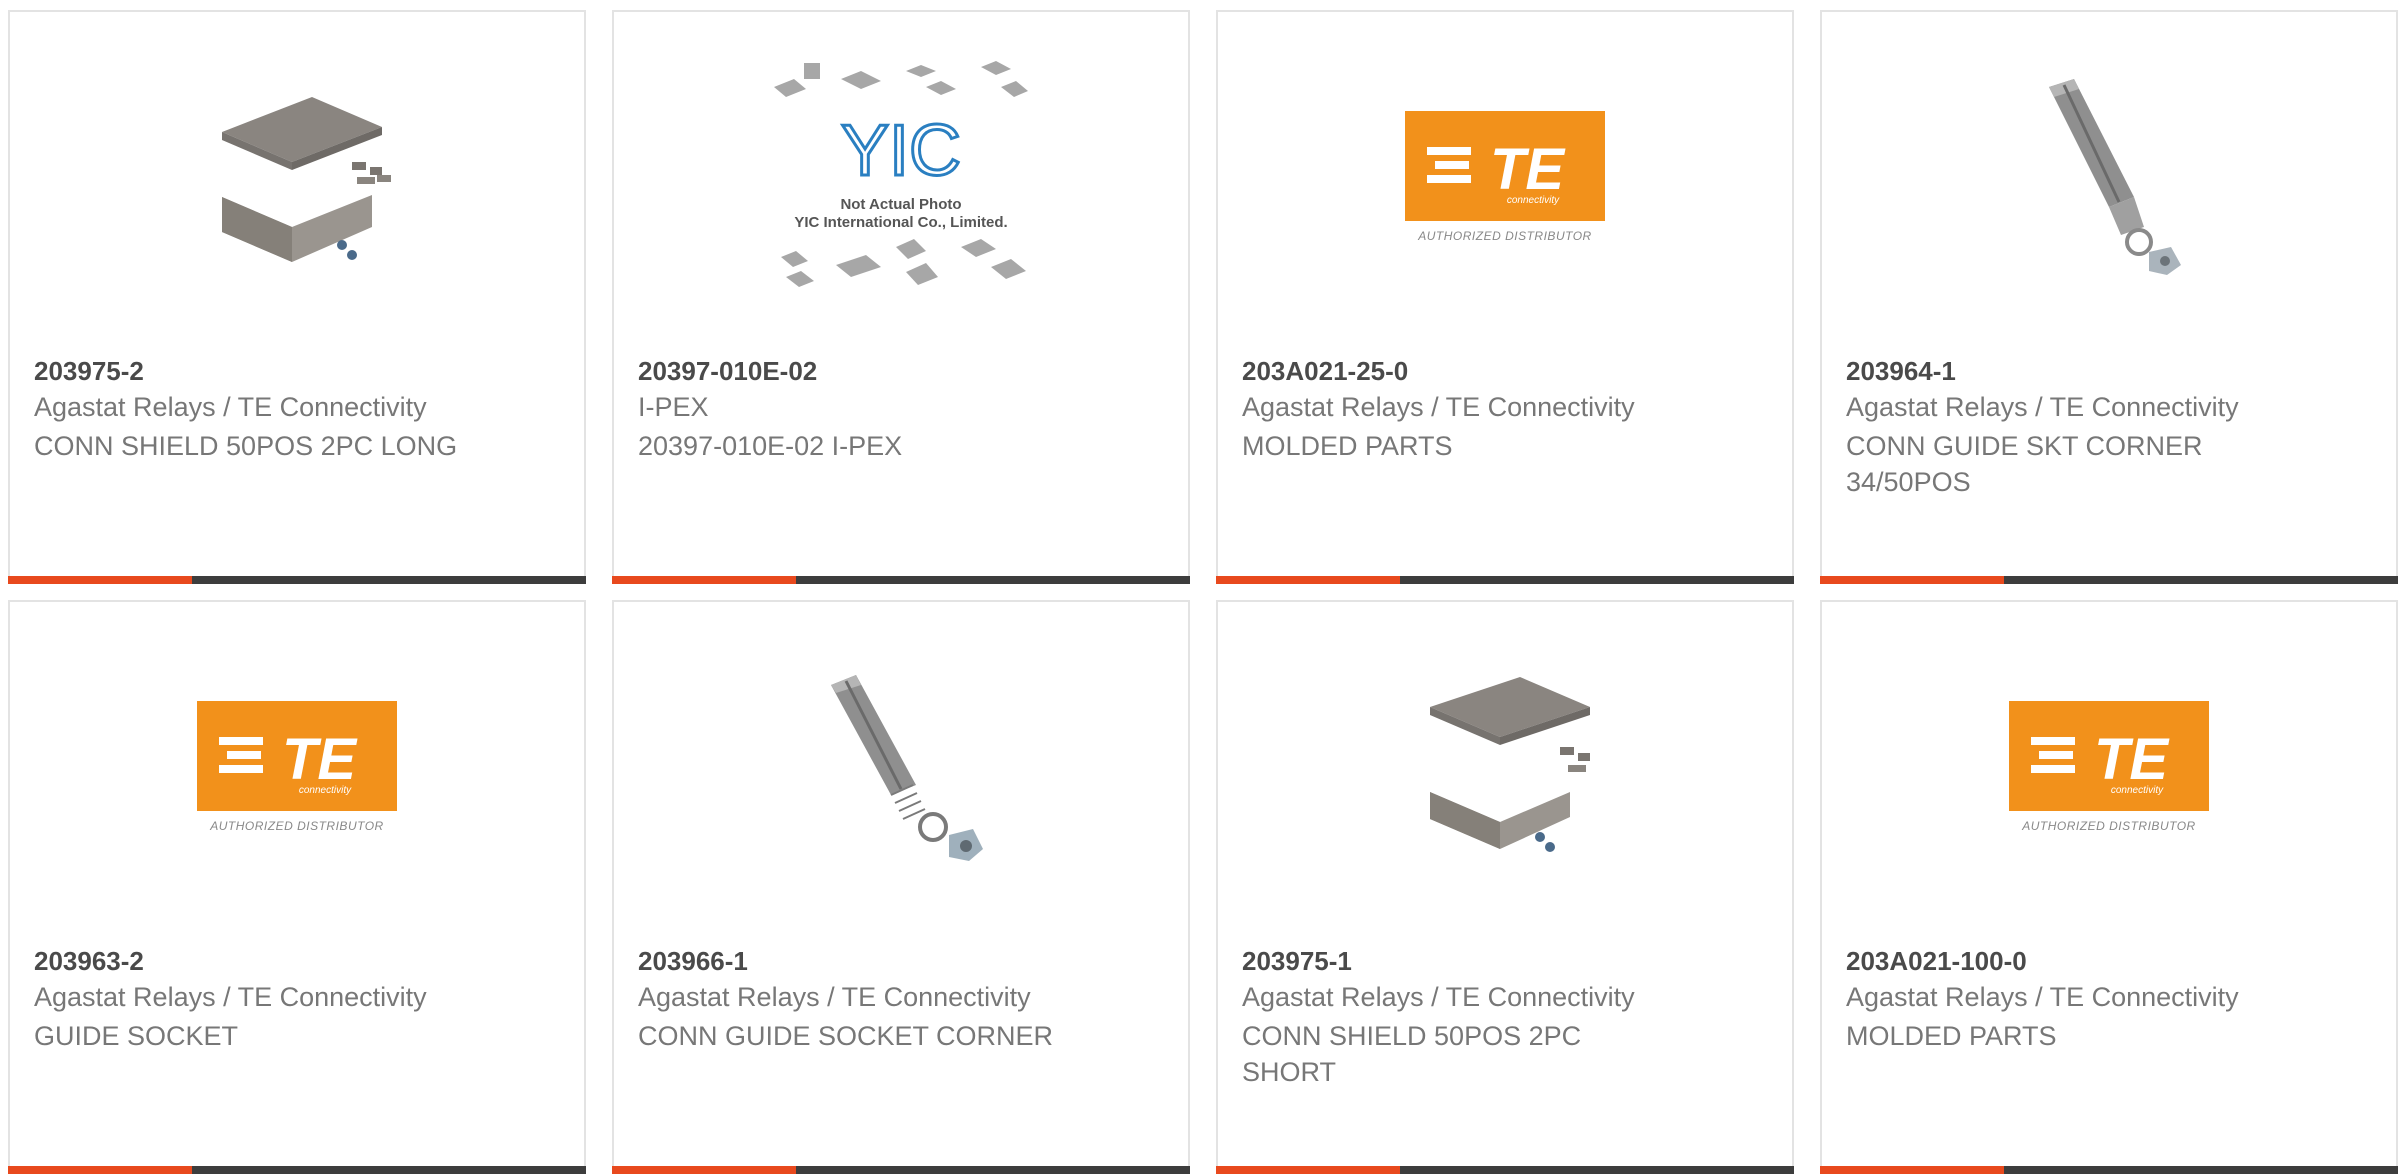 The width and height of the screenshot is (2400, 1174). I want to click on yic-caption-2: YIC International Co., Limited., so click(900, 222).